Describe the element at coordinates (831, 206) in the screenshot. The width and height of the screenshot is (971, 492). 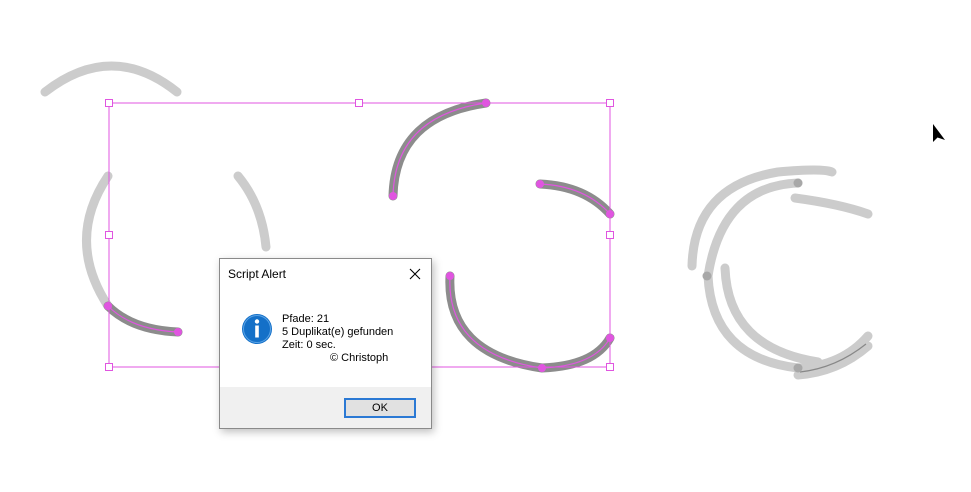
I see `gray-arc-inner-top` at that location.